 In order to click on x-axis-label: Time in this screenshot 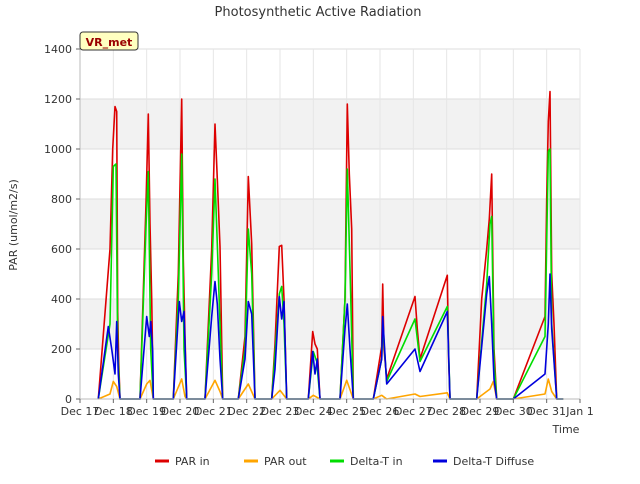, I will do `click(566, 429)`.